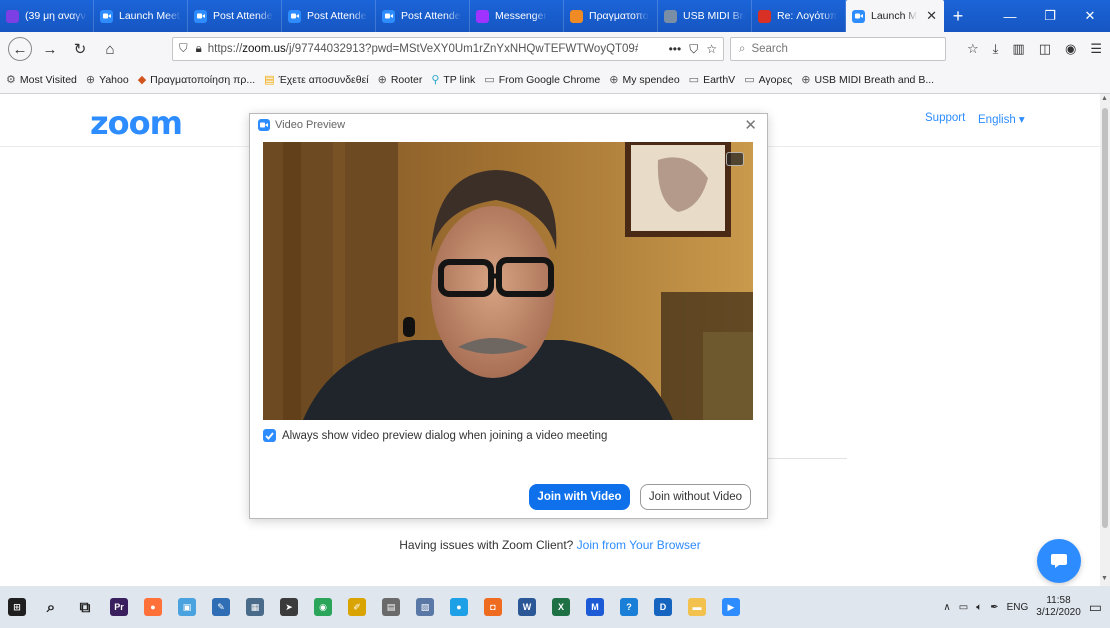 This screenshot has height=628, width=1110. I want to click on chrome-like-icon: ◉, so click(323, 607).